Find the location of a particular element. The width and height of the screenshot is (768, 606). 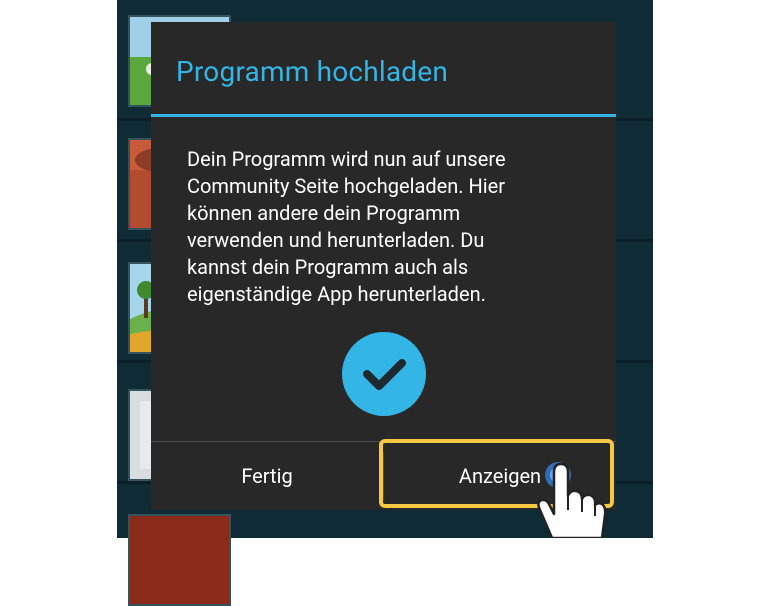

message-line: Dein Programm wird nun auf unsere is located at coordinates (346, 159).